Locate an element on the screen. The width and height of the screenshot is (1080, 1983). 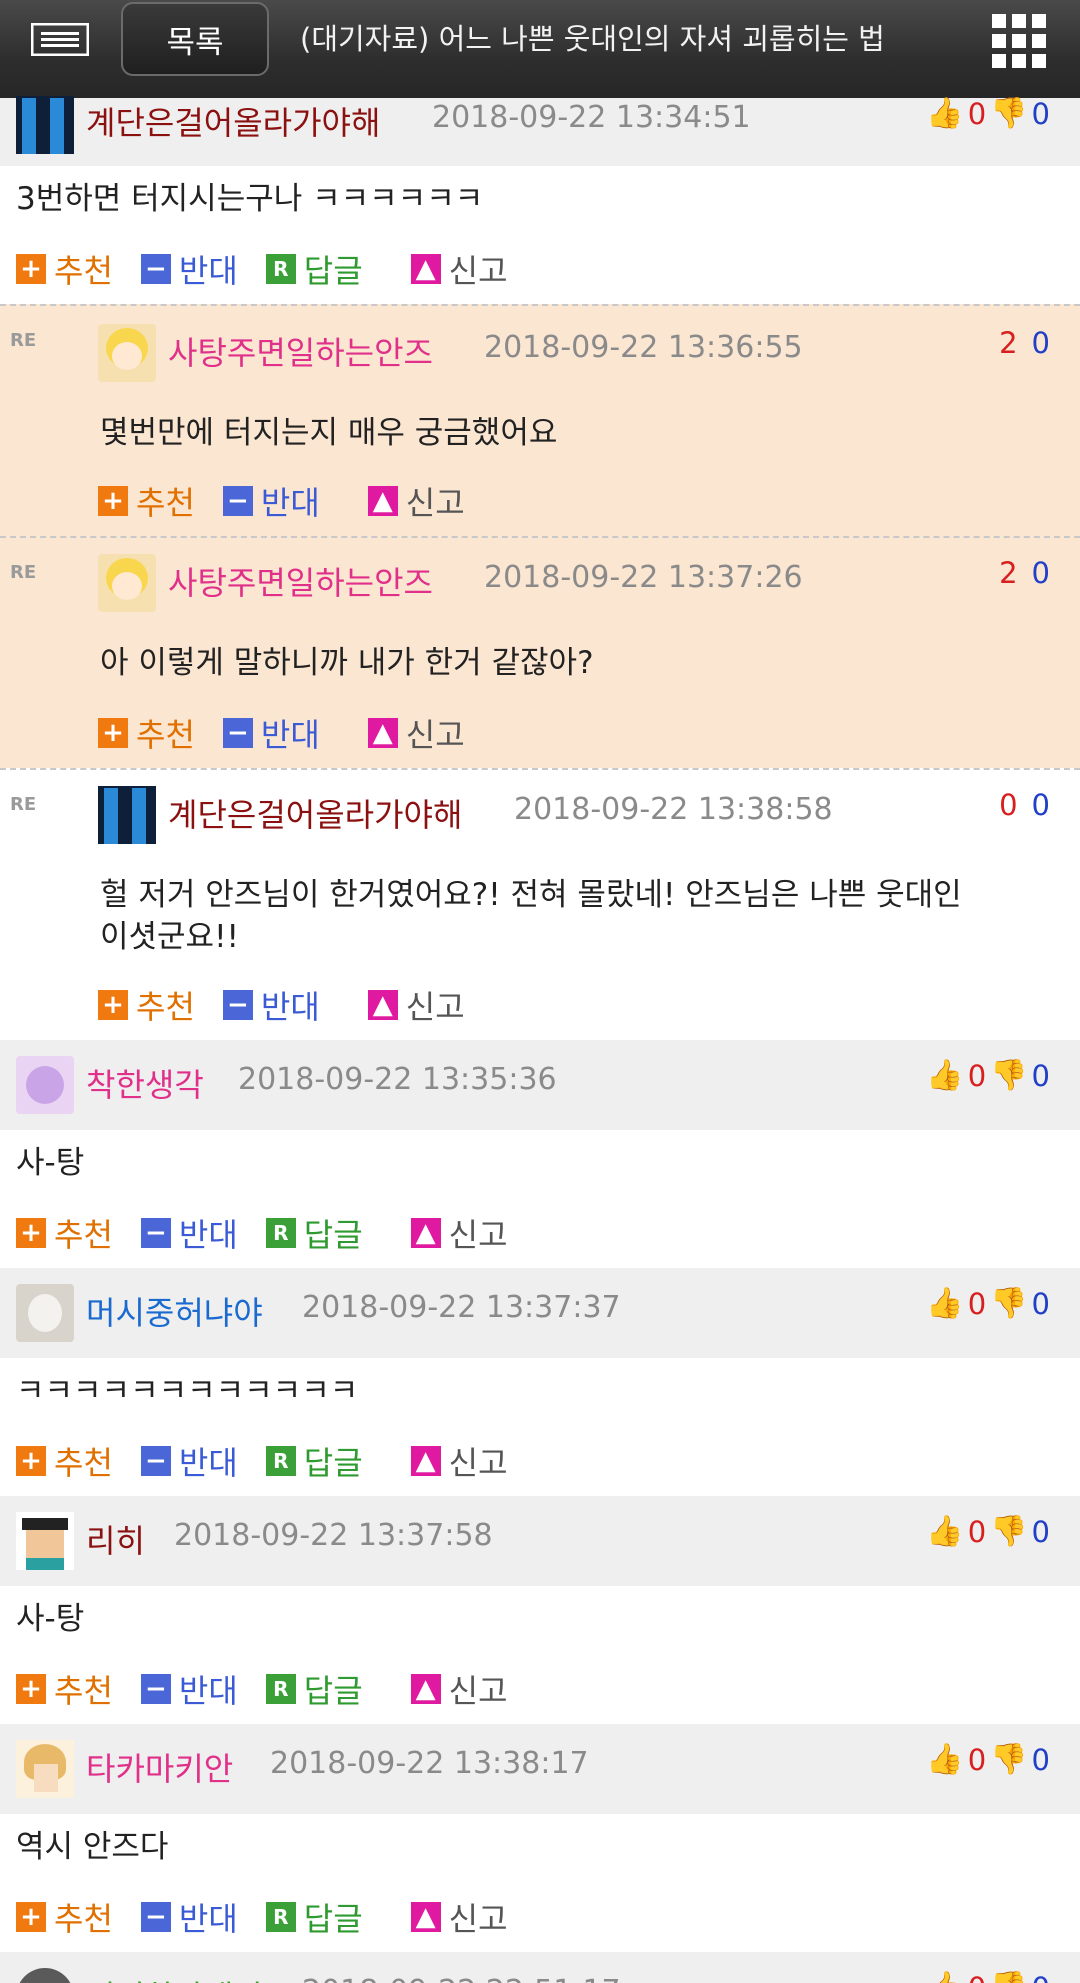
comment-username: 착한생각 is located at coordinates (145, 1083).